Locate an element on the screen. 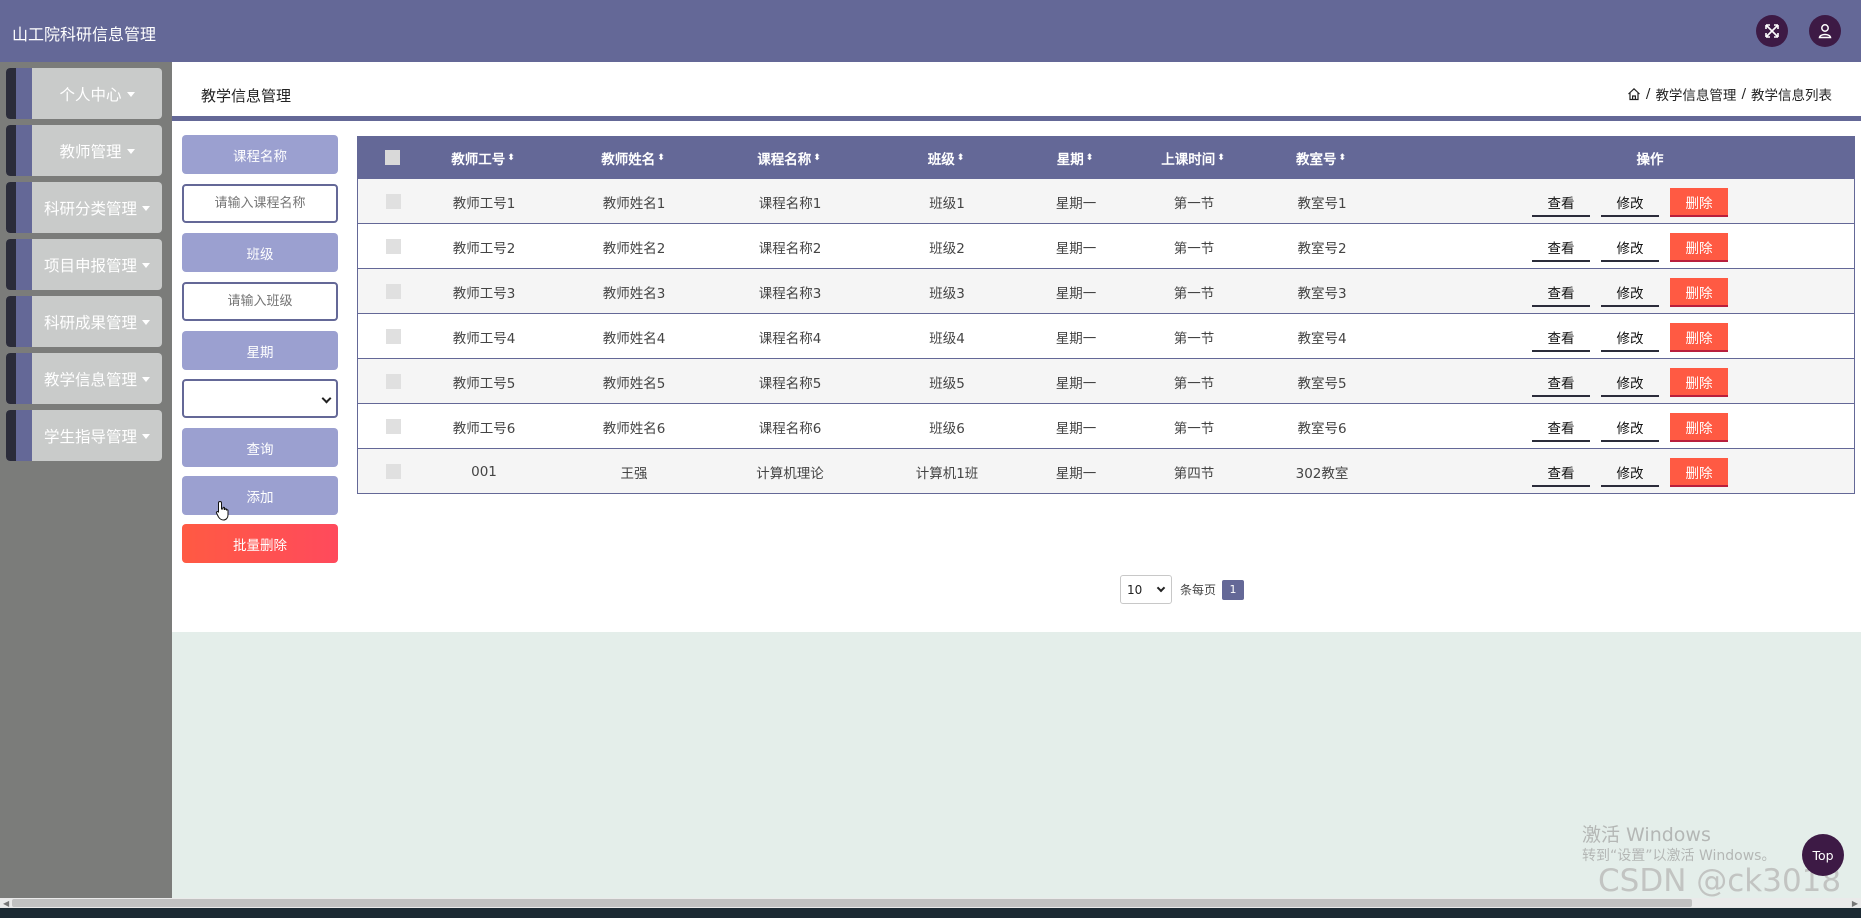 This screenshot has height=918, width=1861. batch-delete-button: 批量删除 is located at coordinates (260, 543).